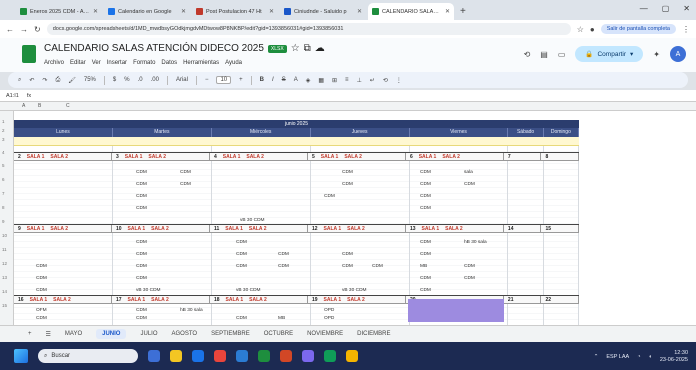  What do you see at coordinates (468, 172) in the screenshot?
I see `booking-entry: sala` at bounding box center [468, 172].